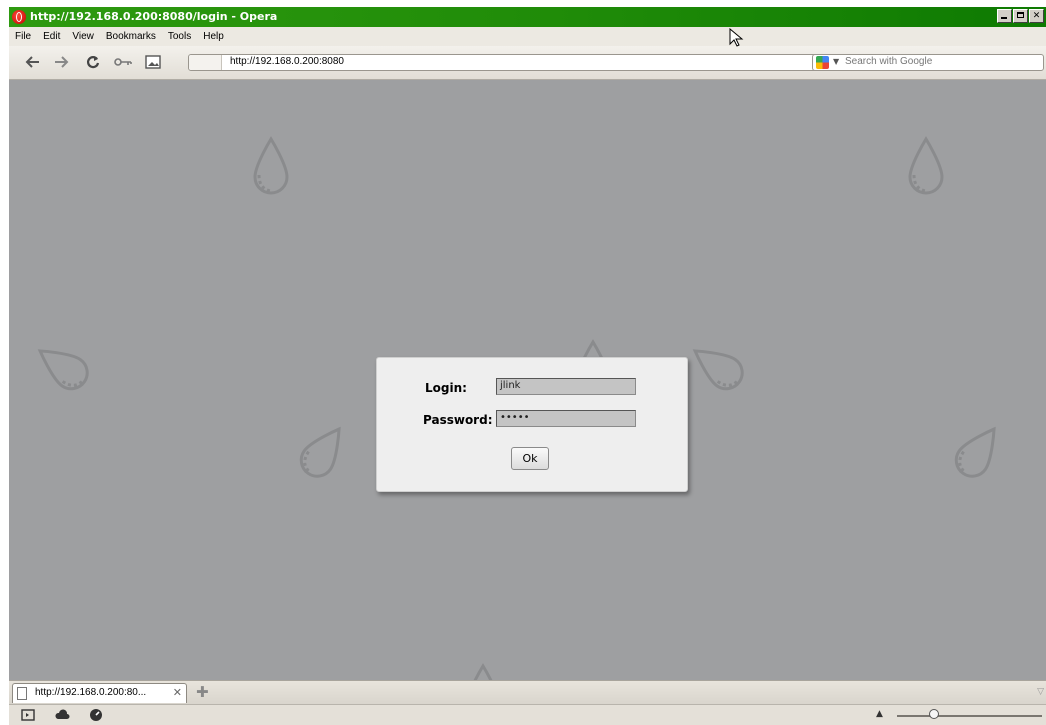 This screenshot has height=725, width=1046. Describe the element at coordinates (213, 36) in the screenshot. I see `menu-help: Help` at that location.